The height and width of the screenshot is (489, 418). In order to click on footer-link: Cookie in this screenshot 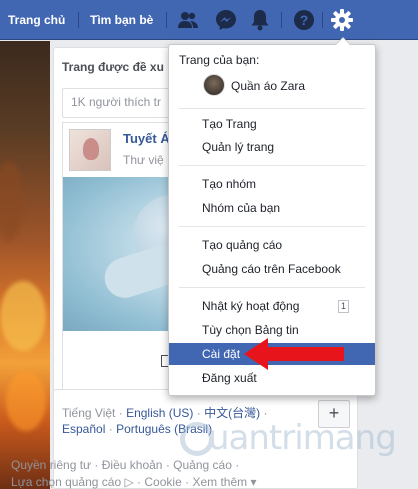, I will do `click(162, 482)`.